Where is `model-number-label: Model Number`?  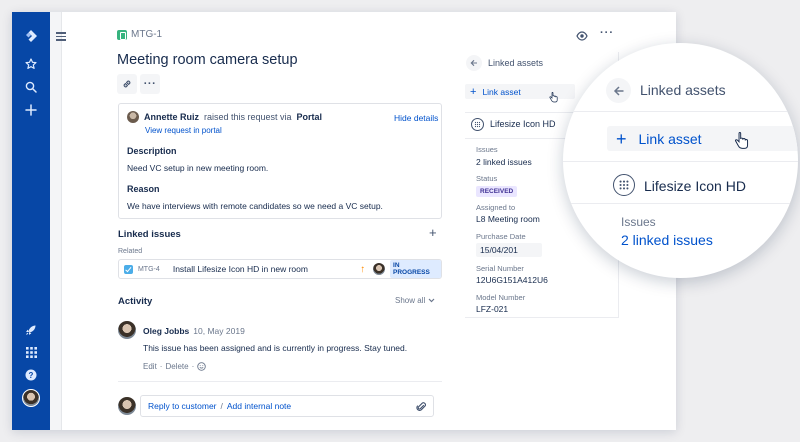 model-number-label: Model Number is located at coordinates (501, 297).